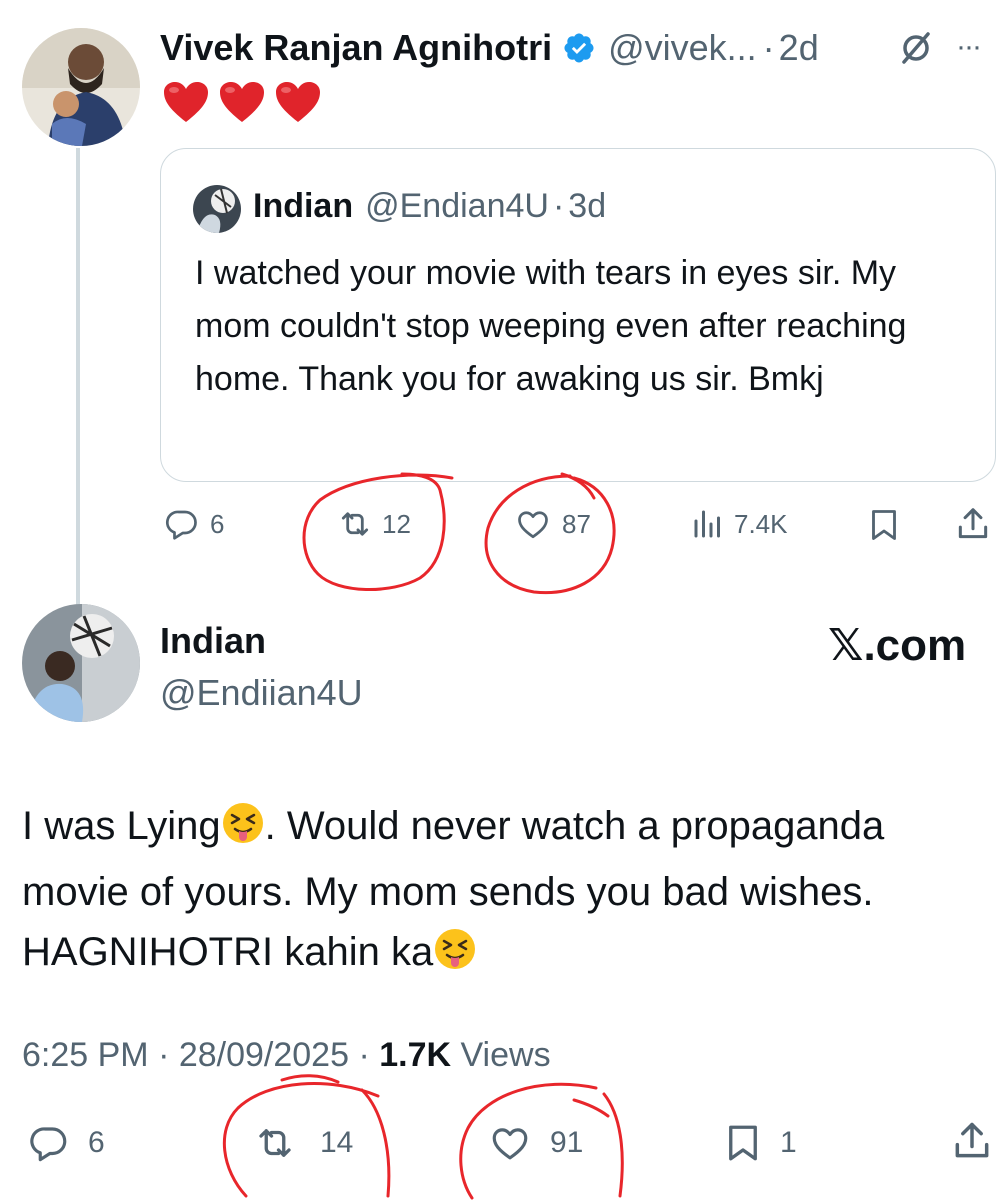 The height and width of the screenshot is (1200, 1006). Describe the element at coordinates (121, 826) in the screenshot. I see `tweet-text-segment: I was Lying` at that location.